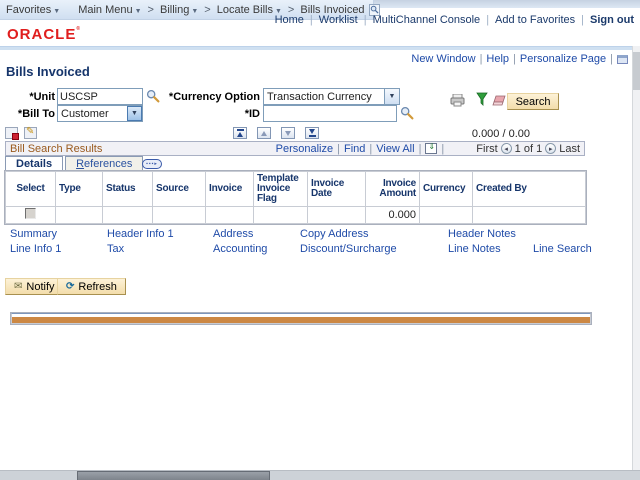 The height and width of the screenshot is (480, 640). What do you see at coordinates (179, 215) in the screenshot?
I see `row-source-cell` at bounding box center [179, 215].